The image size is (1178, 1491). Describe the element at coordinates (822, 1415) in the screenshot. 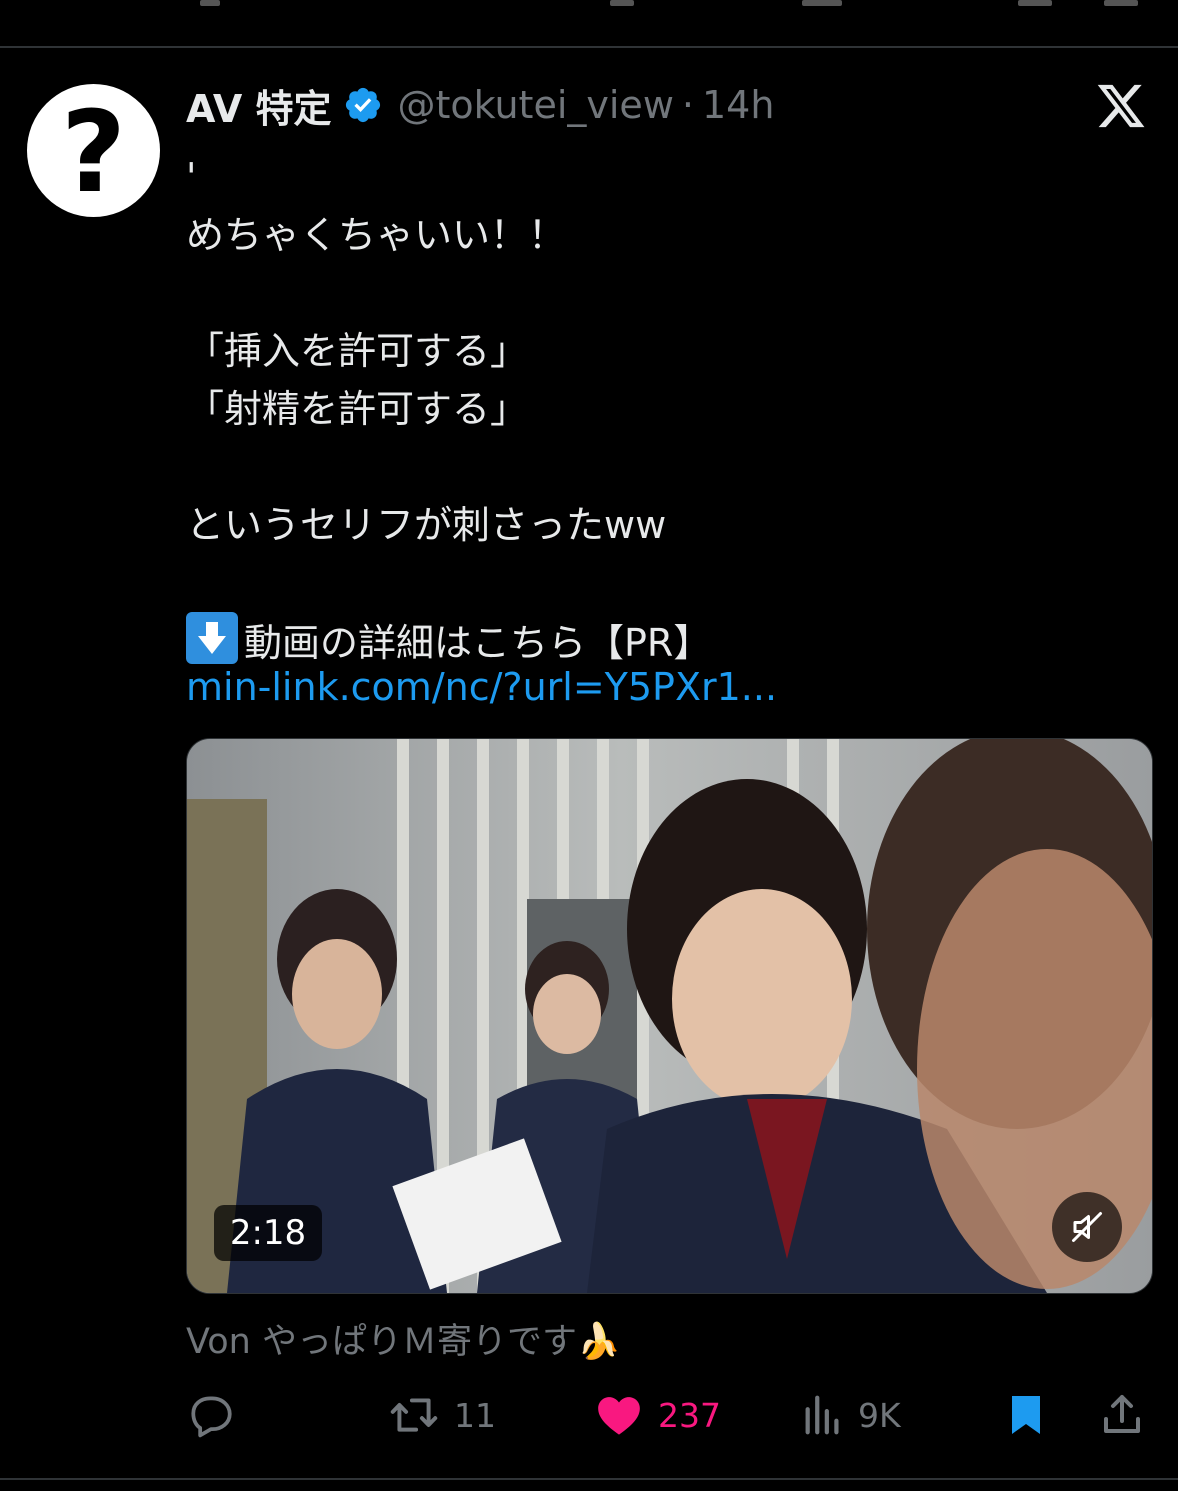

I see `views-chart-icon` at that location.